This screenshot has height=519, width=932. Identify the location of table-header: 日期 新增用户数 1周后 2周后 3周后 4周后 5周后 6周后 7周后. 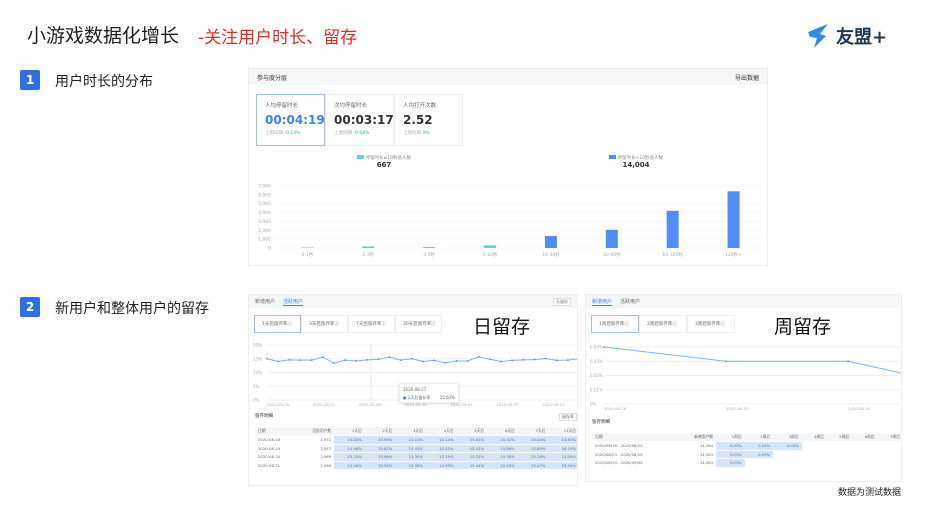
(746, 437).